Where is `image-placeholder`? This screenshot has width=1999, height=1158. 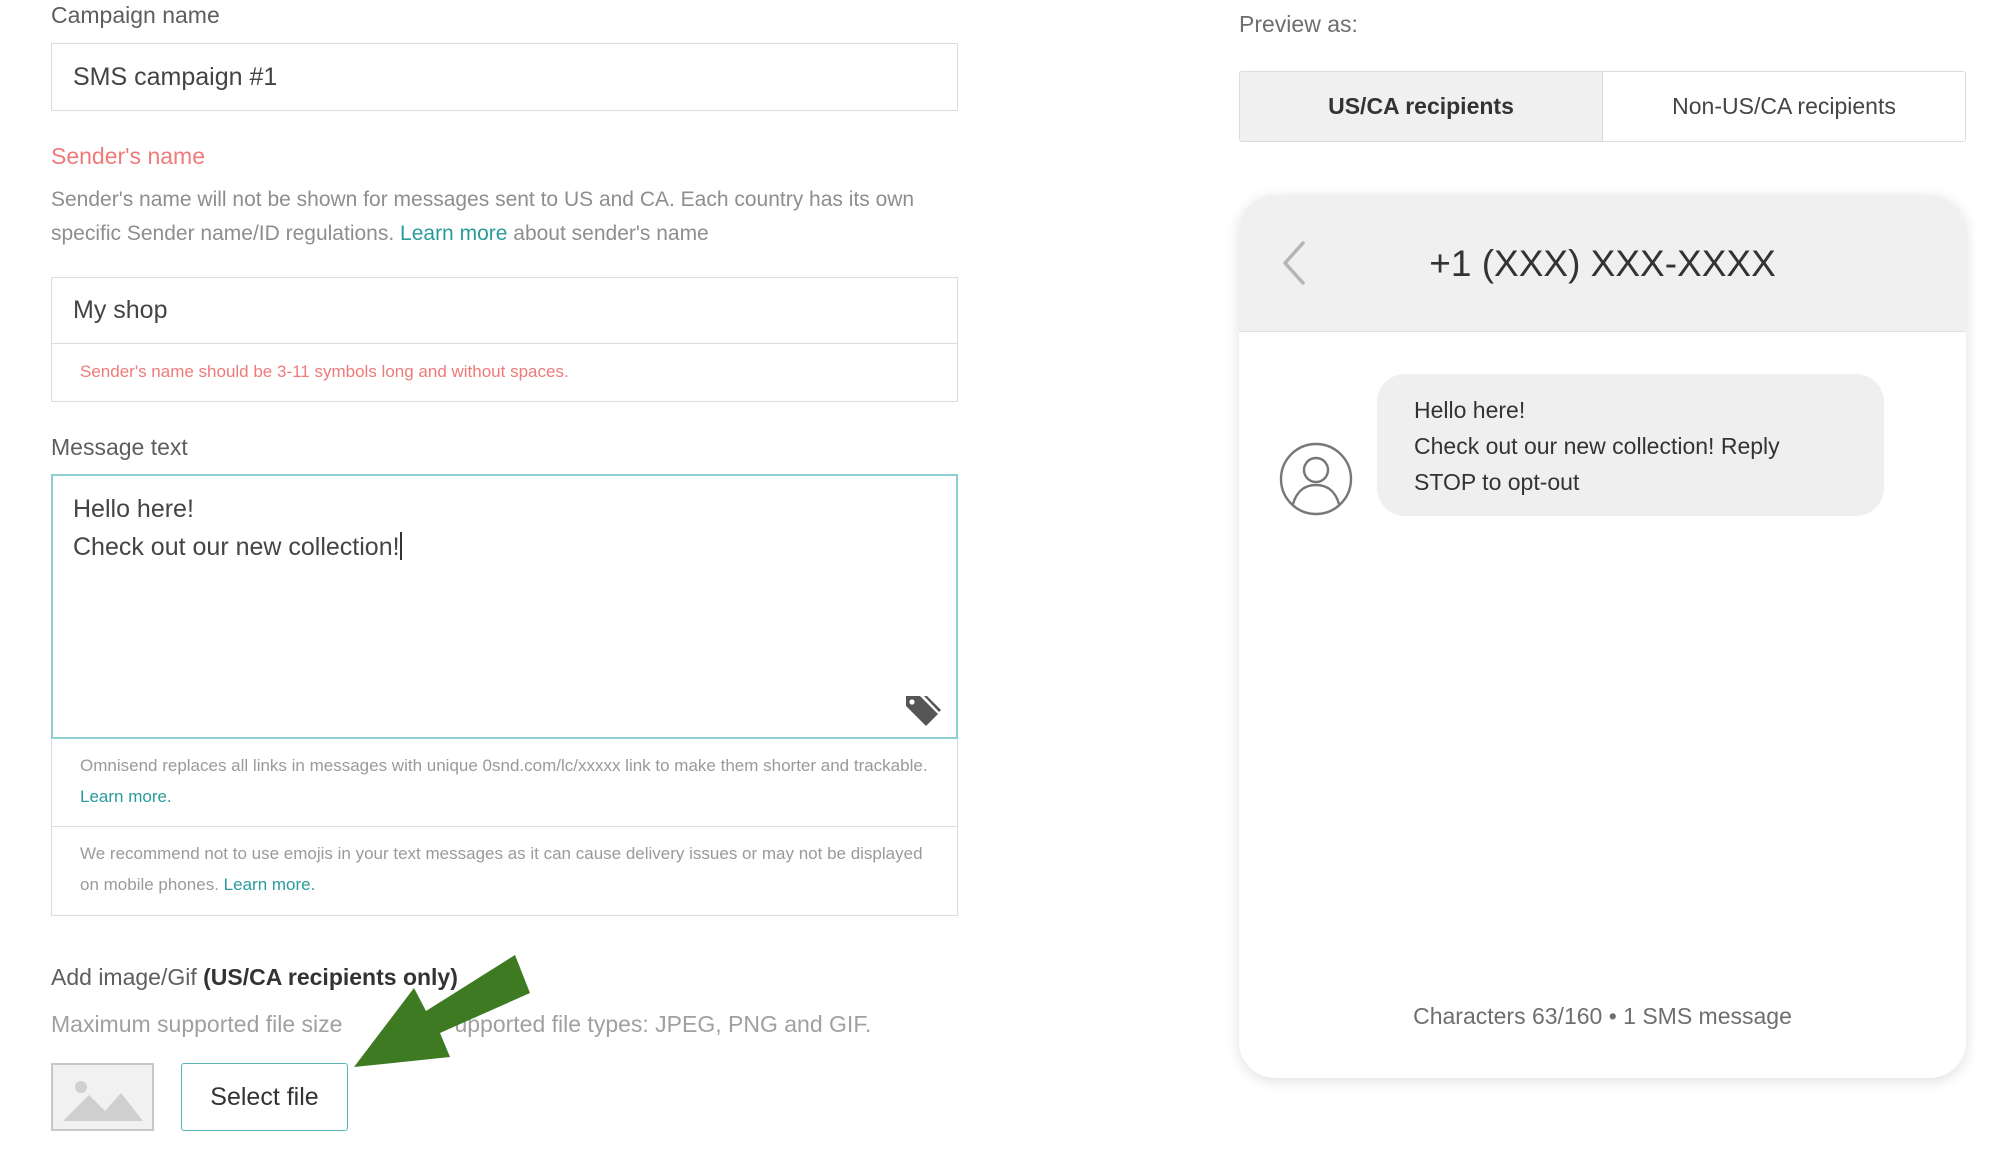
image-placeholder is located at coordinates (102, 1097).